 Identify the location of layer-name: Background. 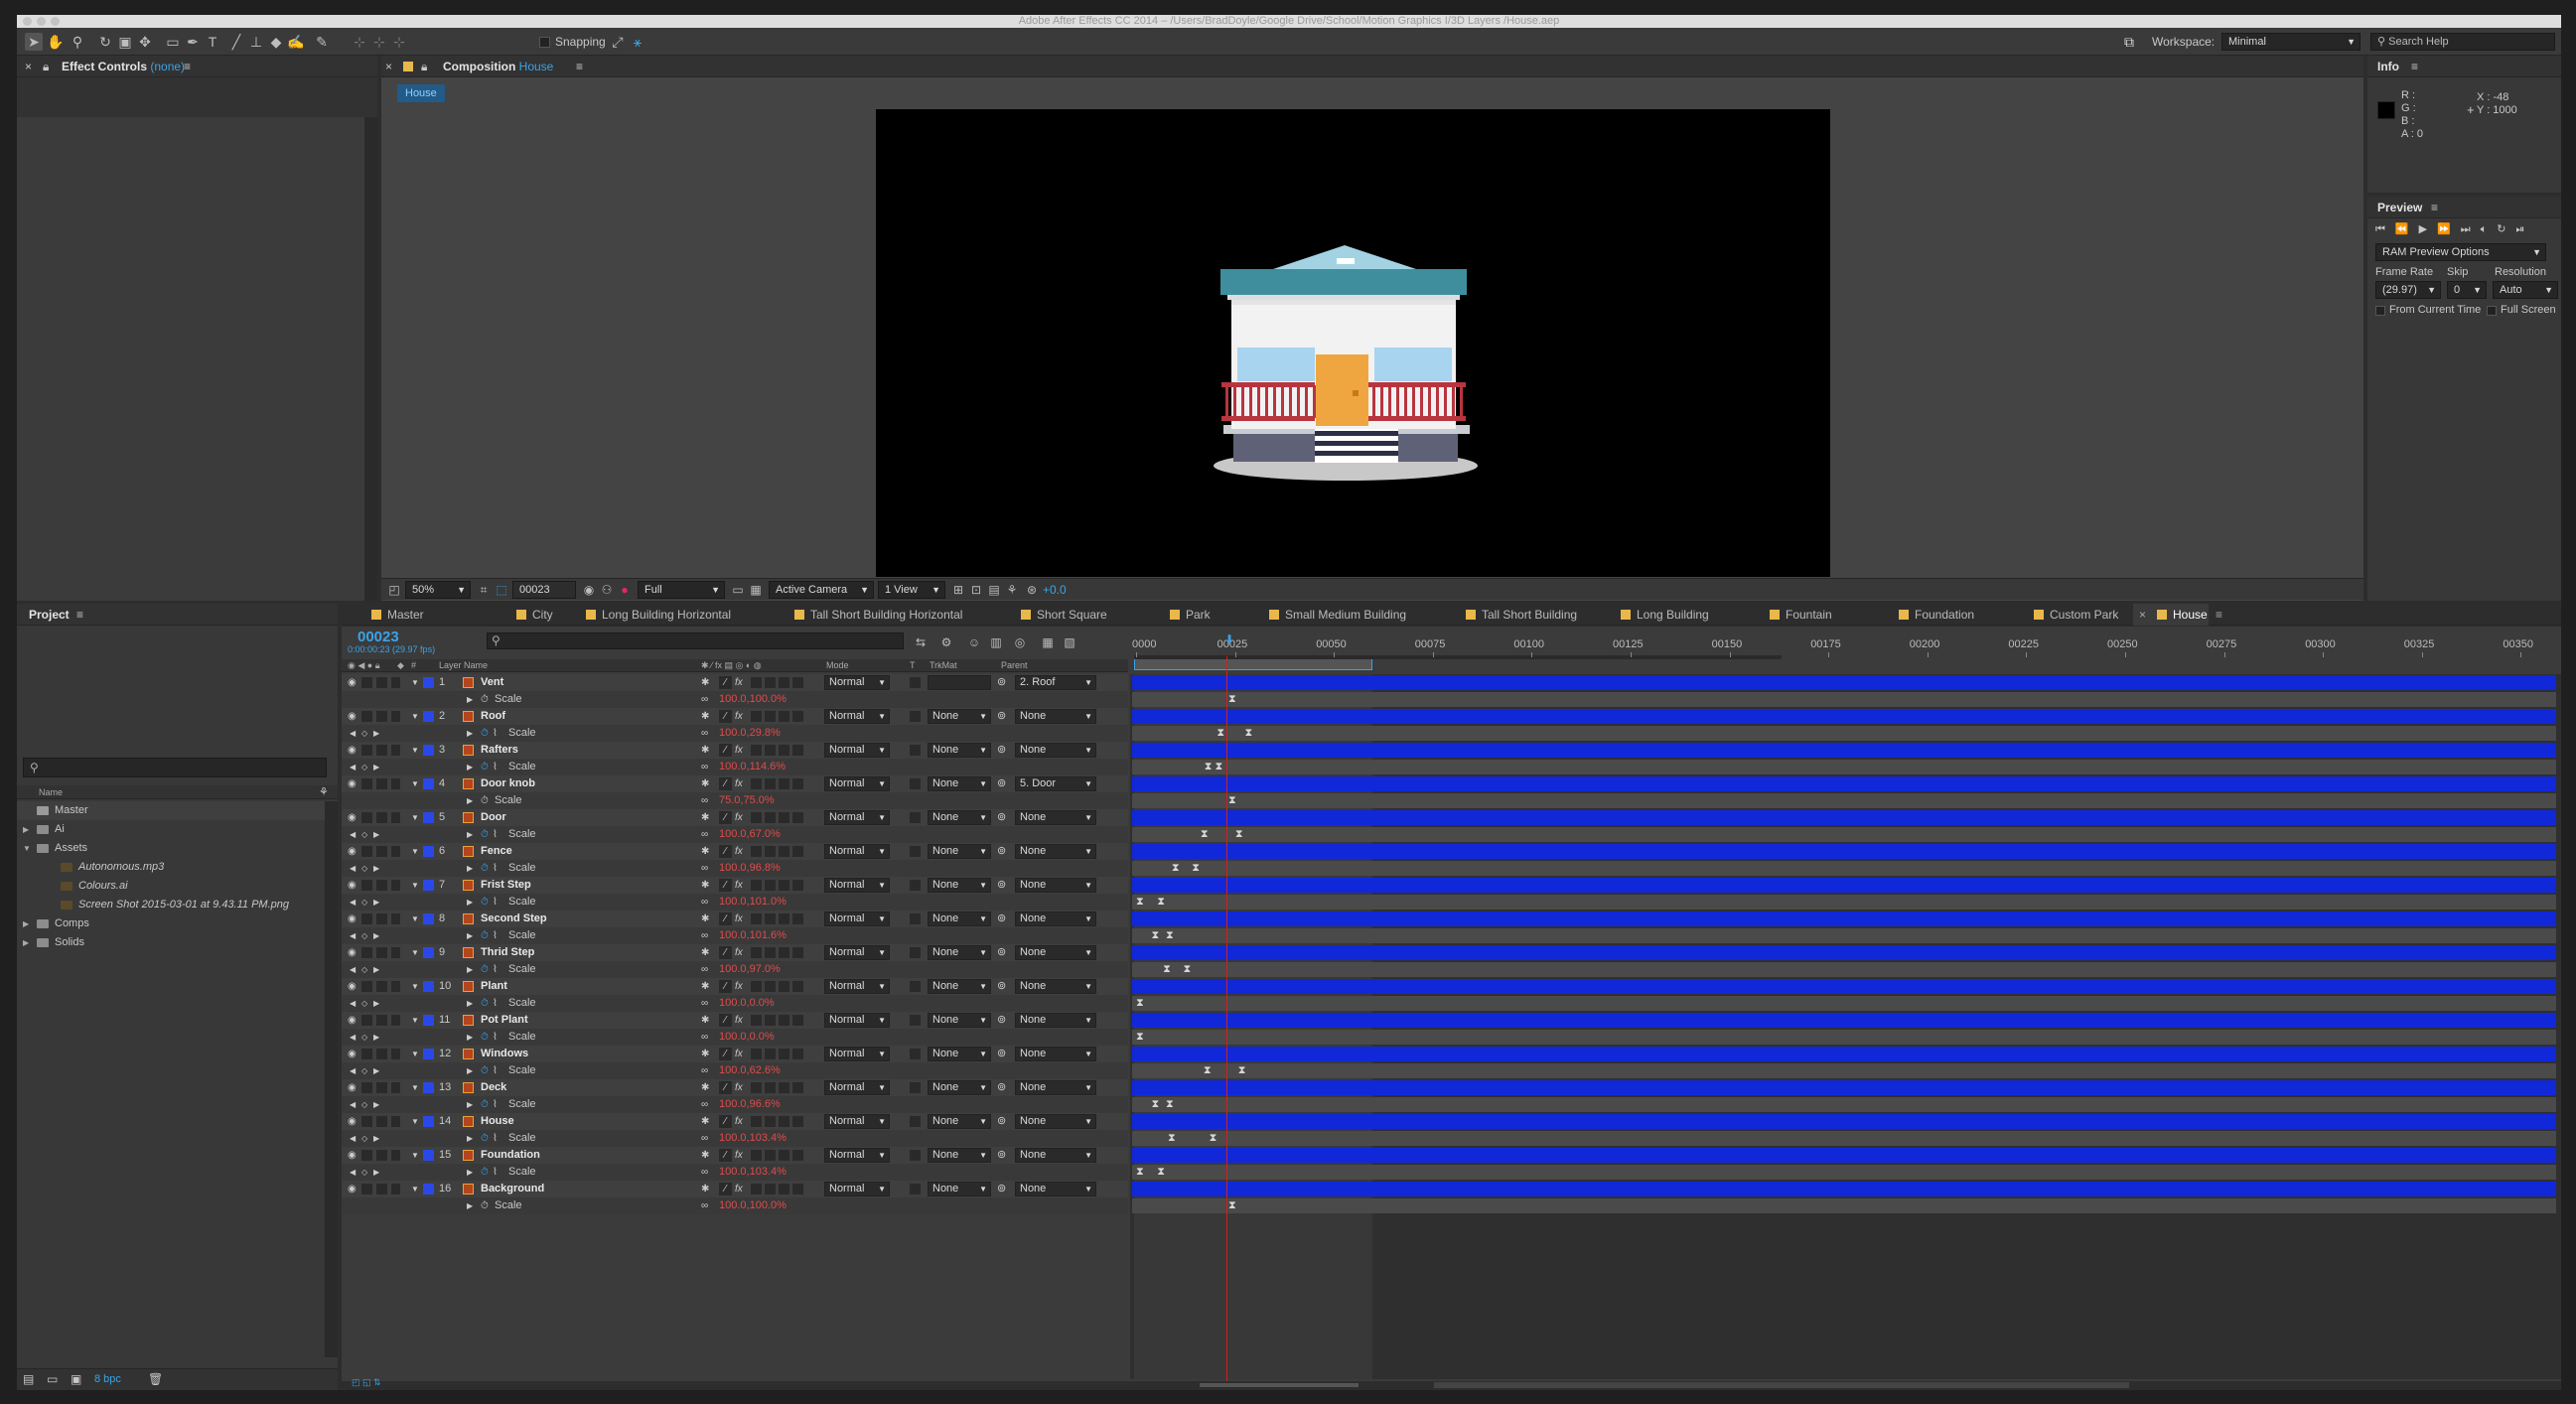
(513, 1189).